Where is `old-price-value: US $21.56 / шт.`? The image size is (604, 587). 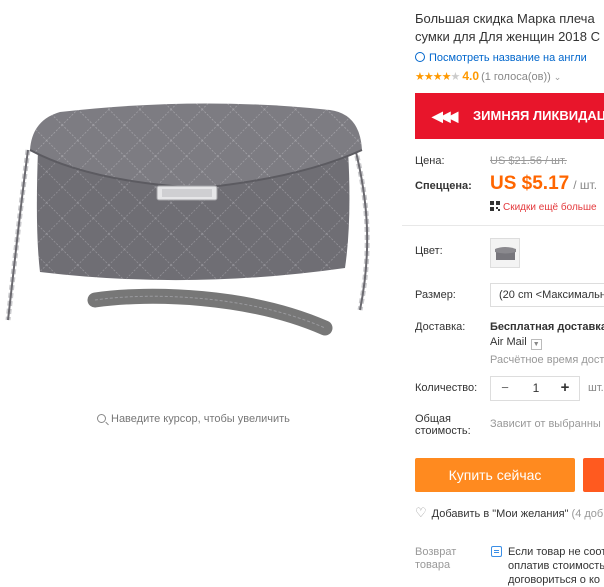 old-price-value: US $21.56 / шт. is located at coordinates (528, 161).